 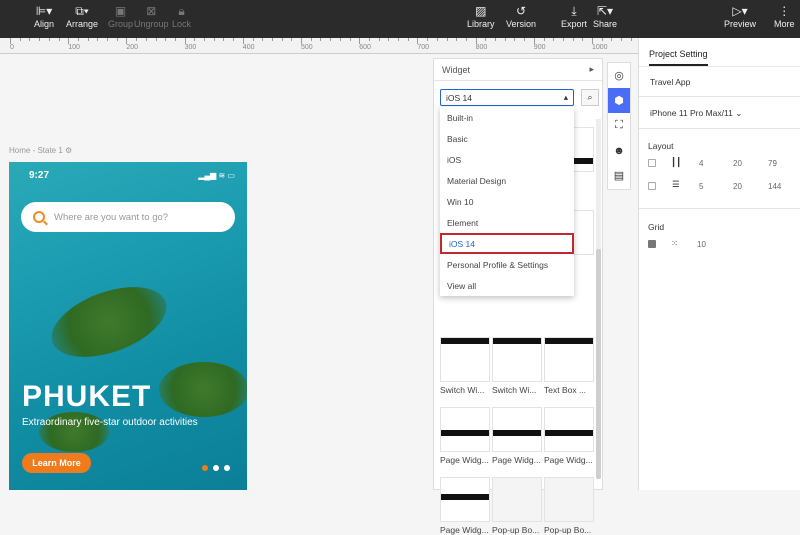 What do you see at coordinates (737, 186) in the screenshot?
I see `layout-rows-gutter: 20` at bounding box center [737, 186].